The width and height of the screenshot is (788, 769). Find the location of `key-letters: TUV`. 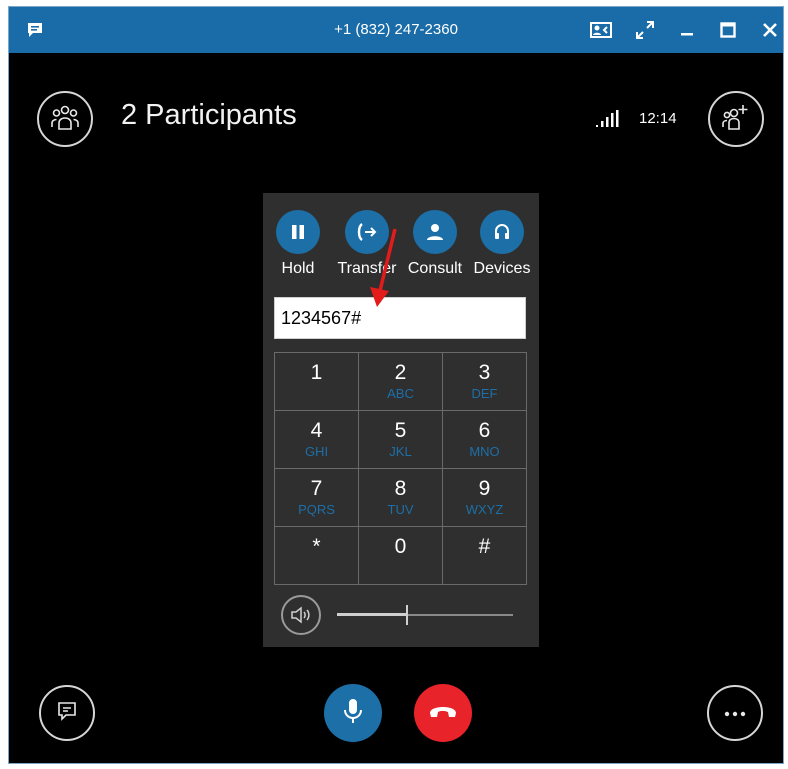

key-letters: TUV is located at coordinates (400, 509).